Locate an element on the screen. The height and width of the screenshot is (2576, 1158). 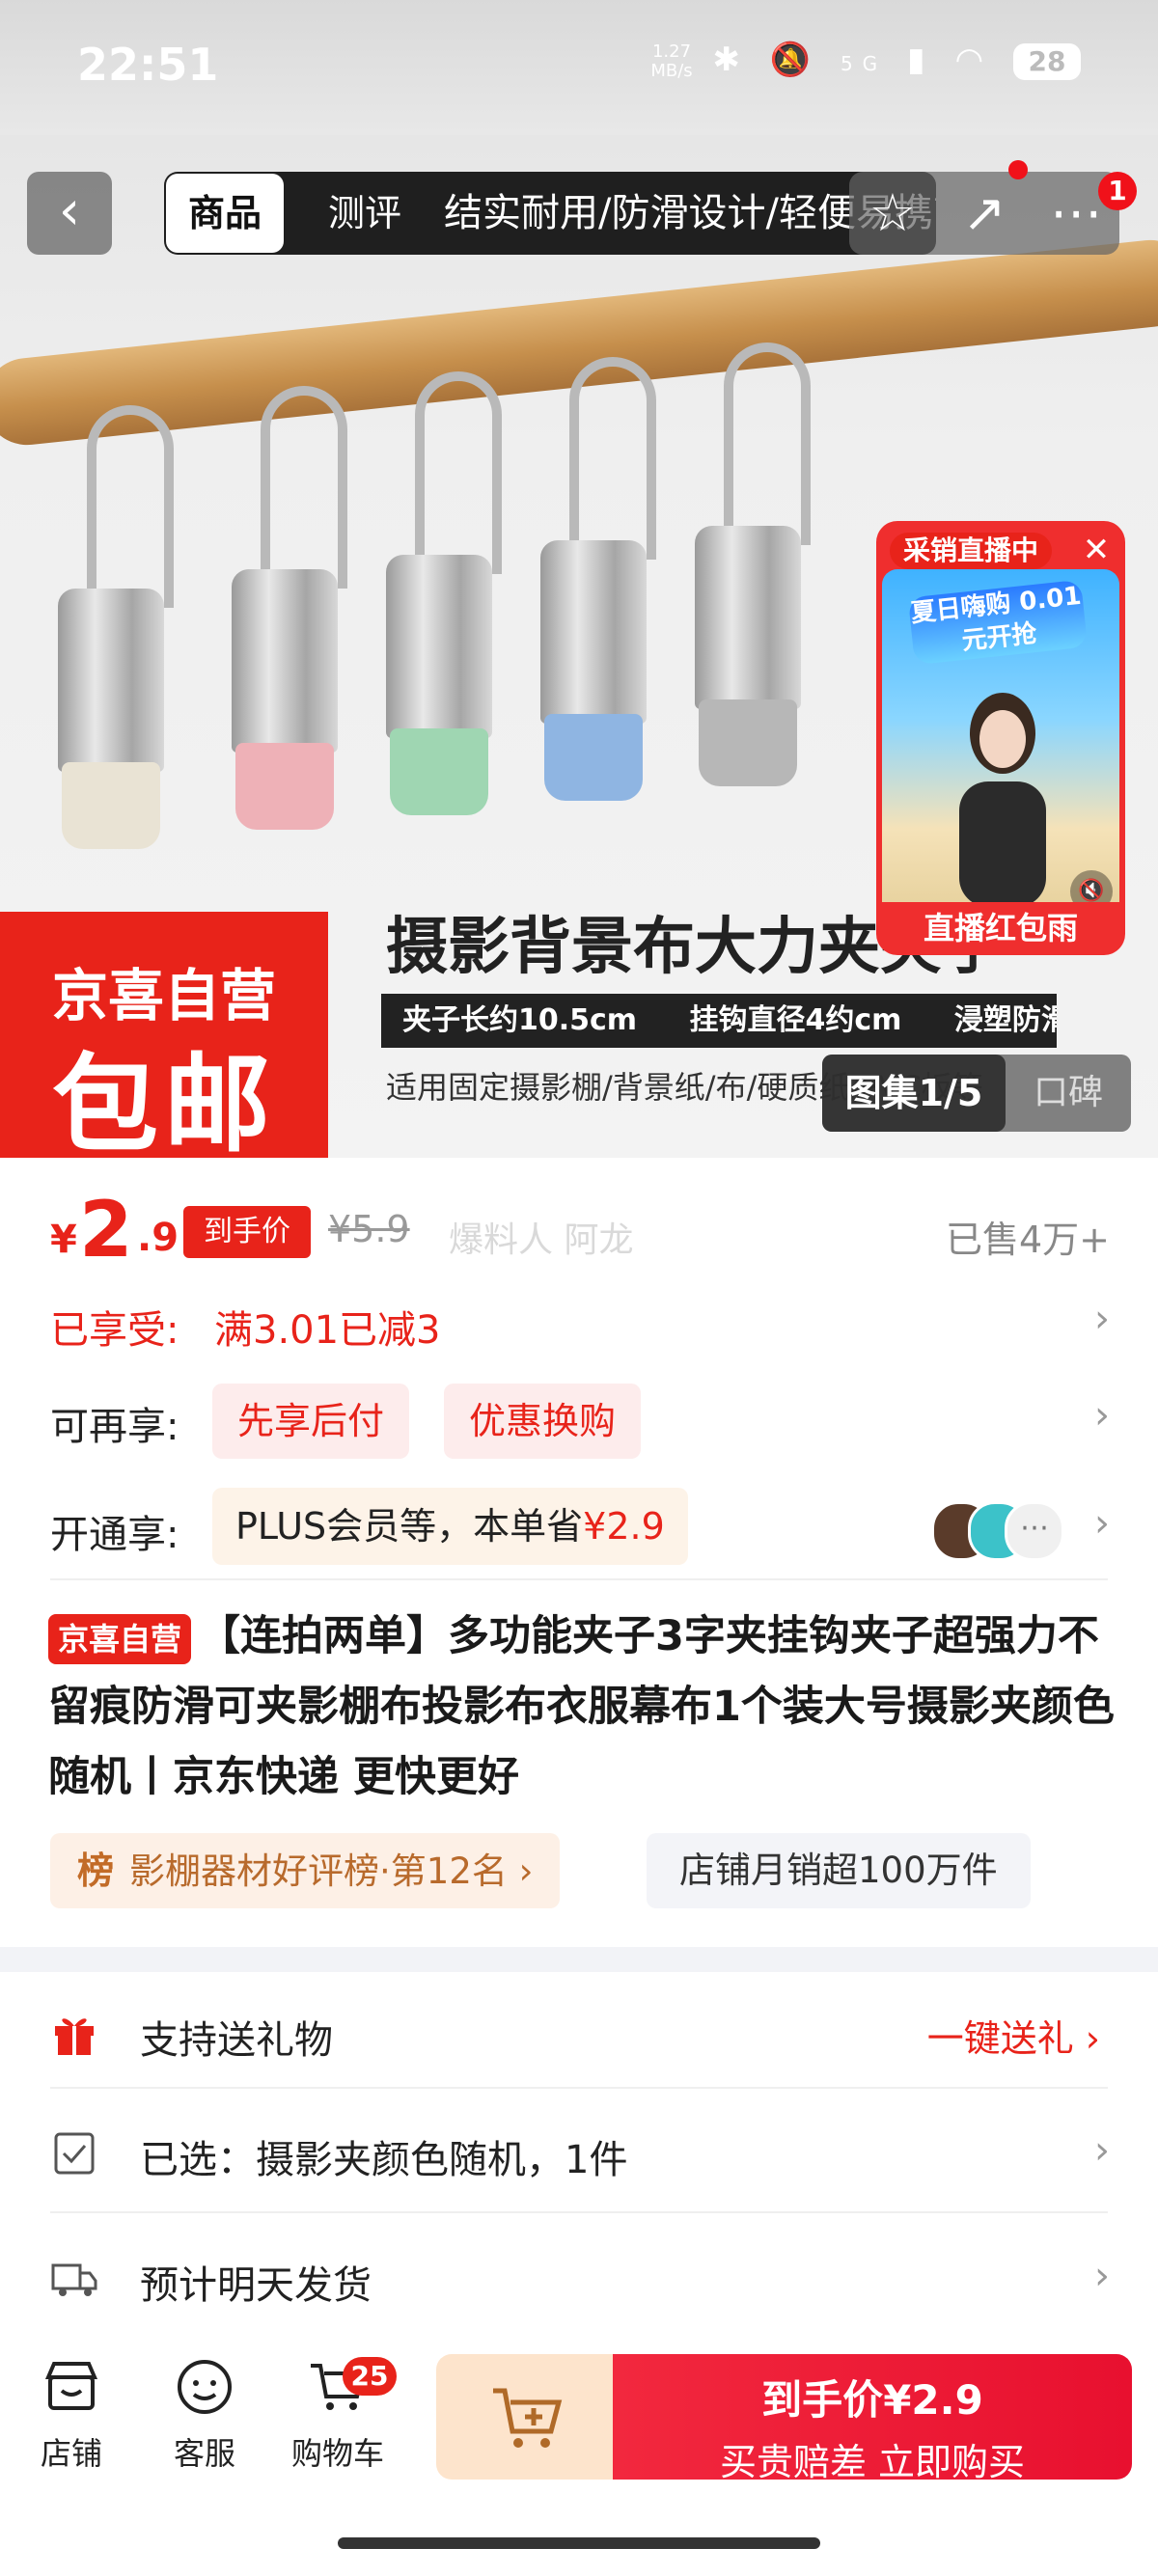
open-label: 开通享: is located at coordinates (114, 1535).